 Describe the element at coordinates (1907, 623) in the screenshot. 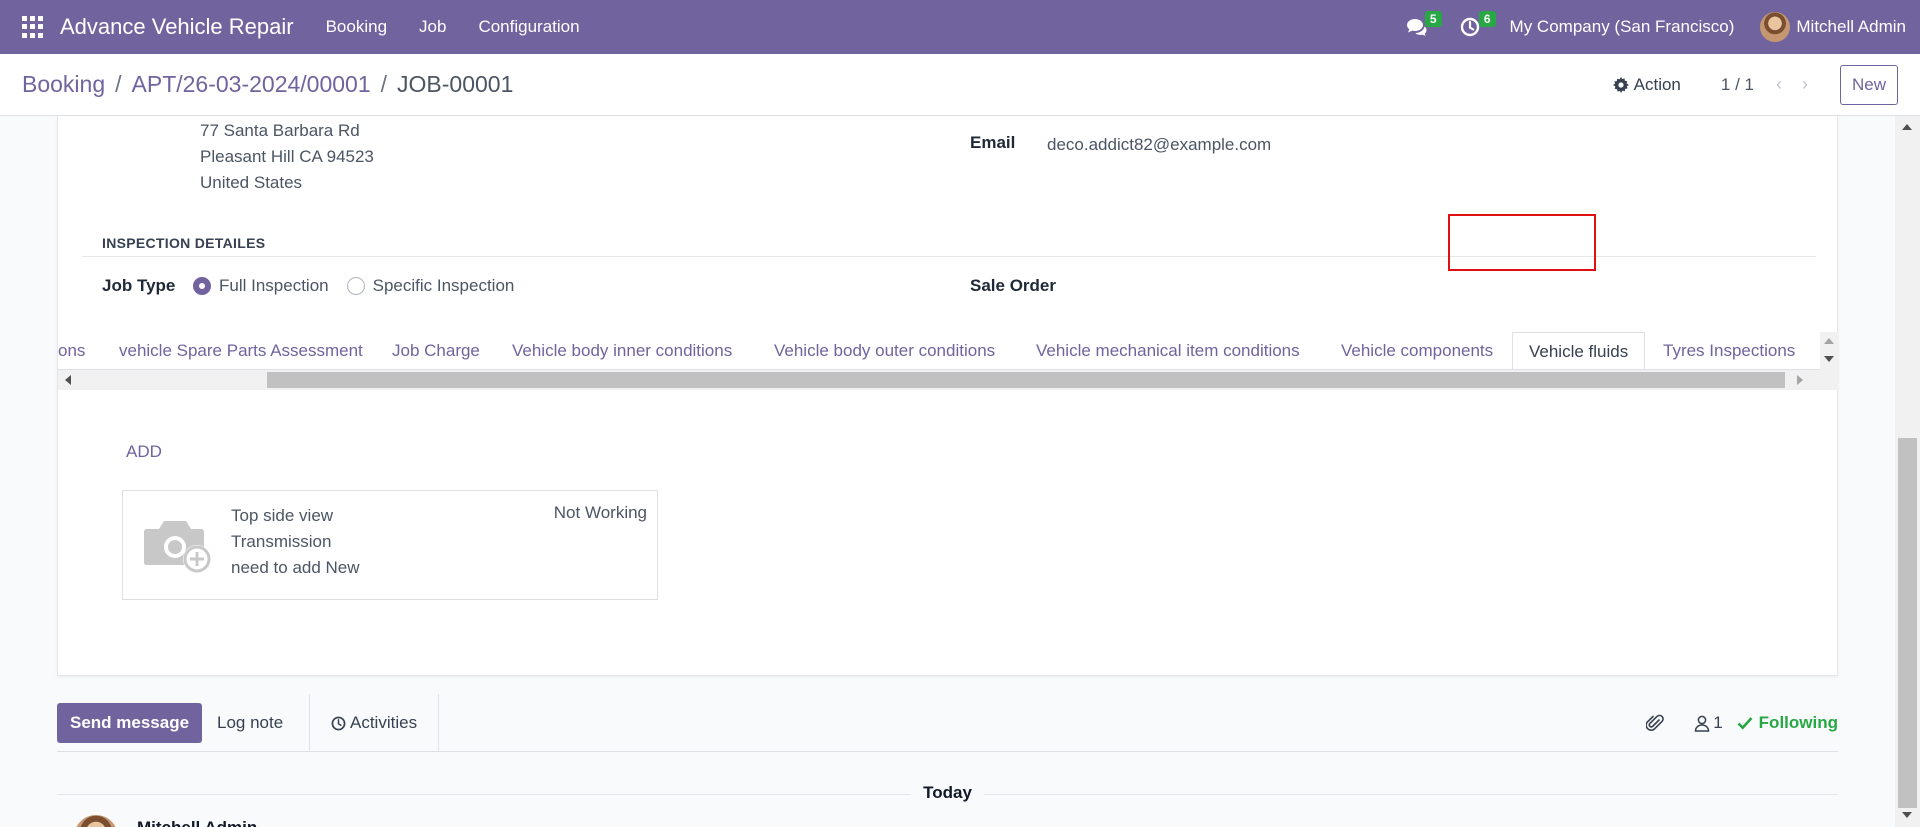

I see `page-scroll-thumb` at that location.